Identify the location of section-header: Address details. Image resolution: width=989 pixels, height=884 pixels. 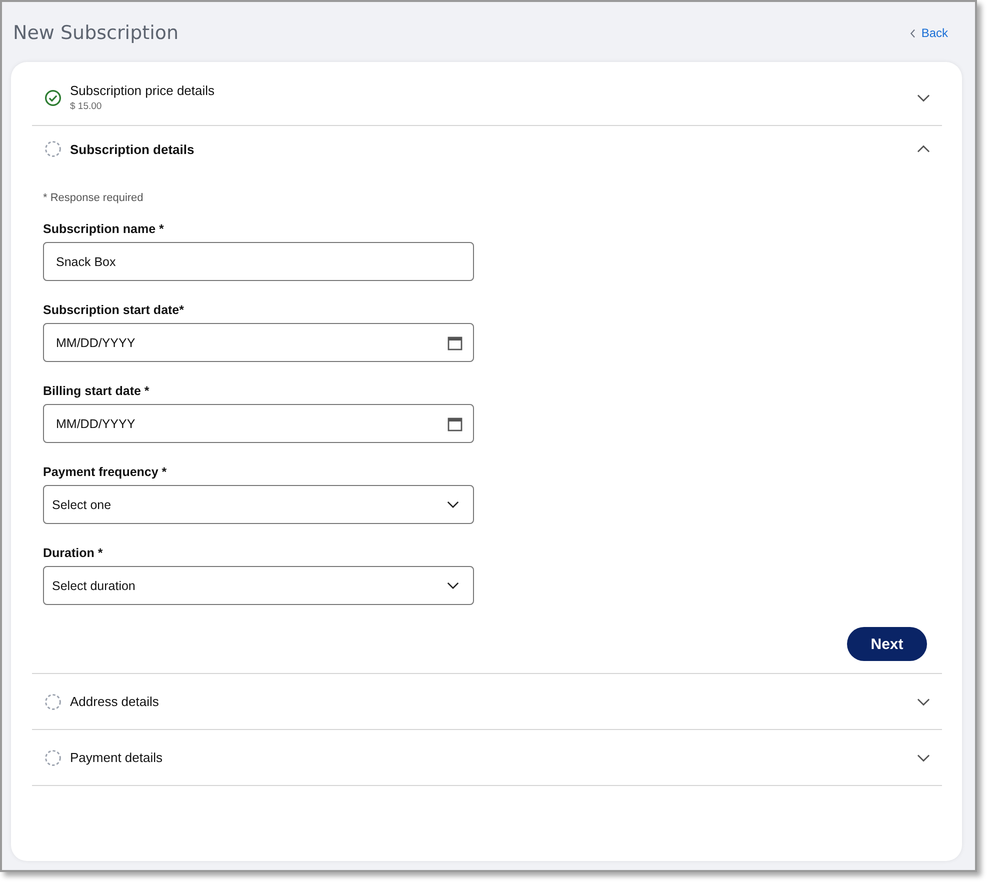
(487, 701).